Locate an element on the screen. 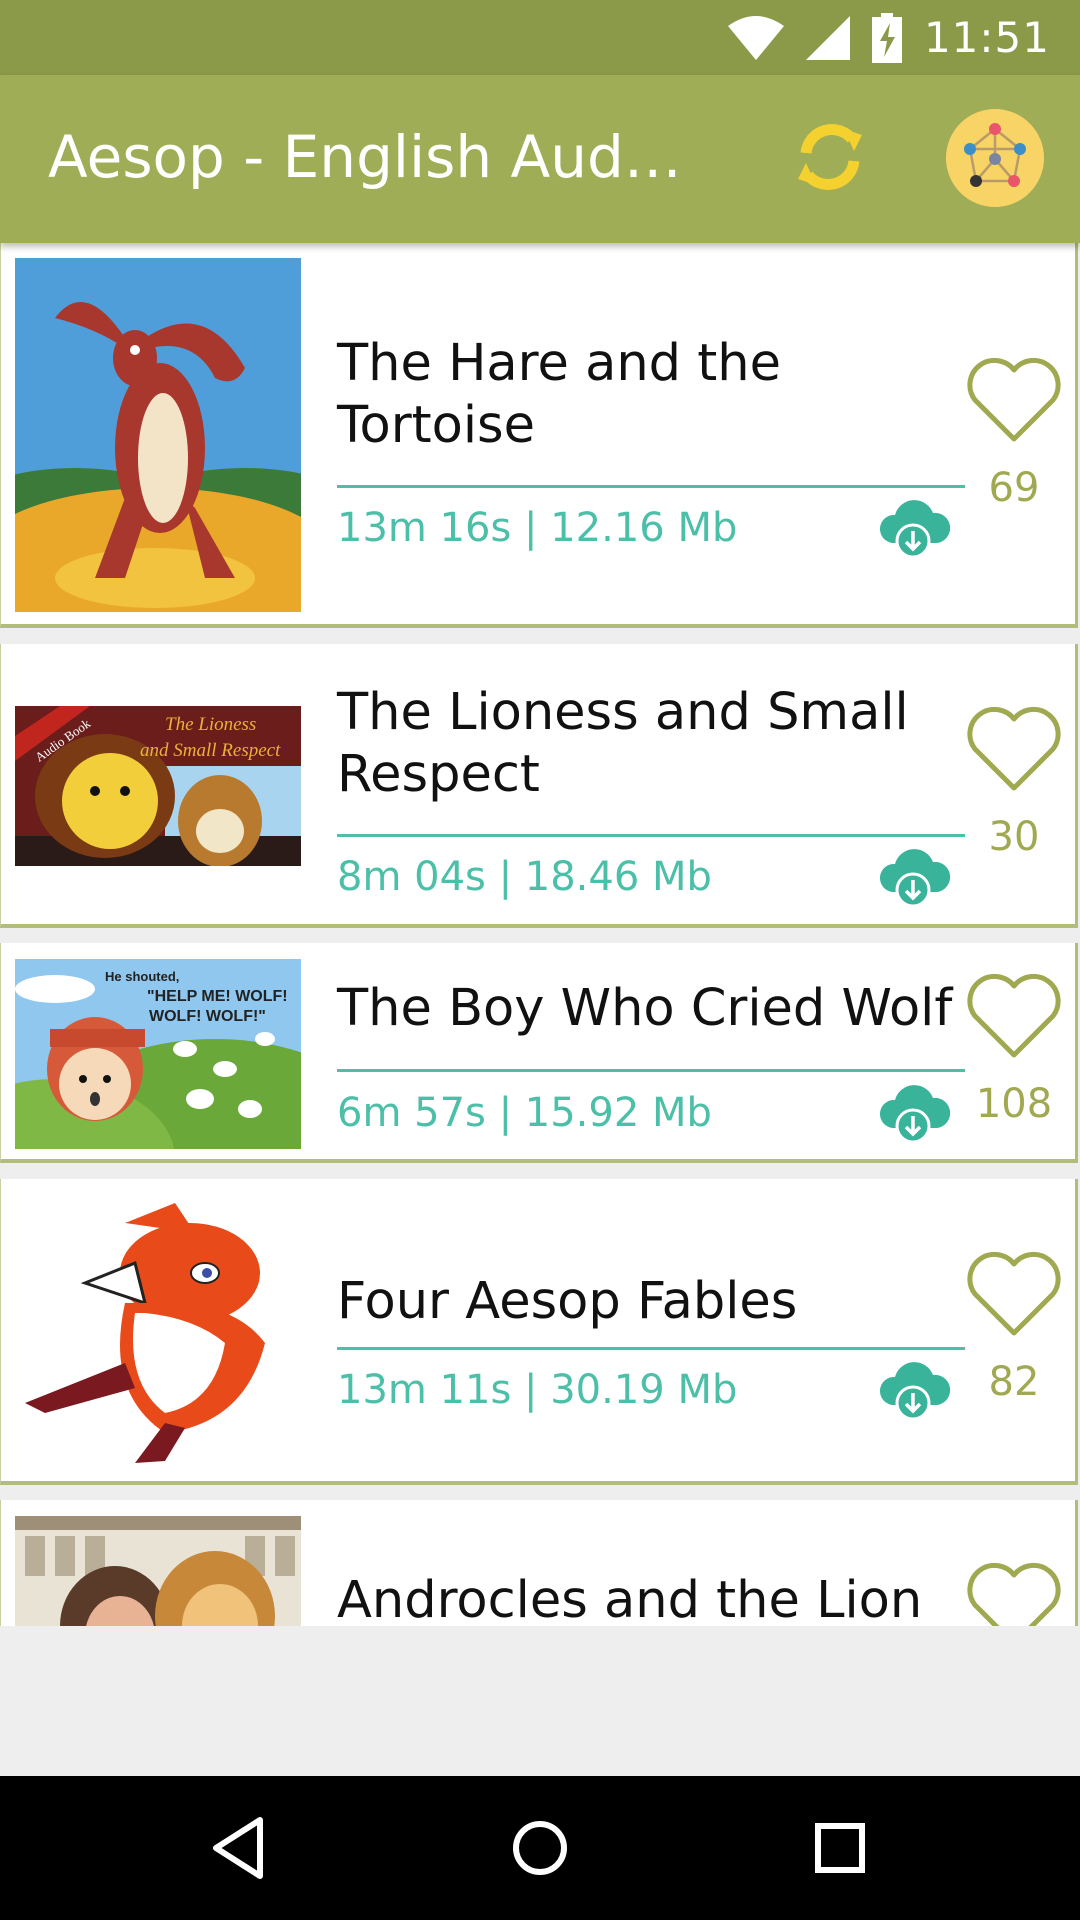  system-nav-bar is located at coordinates (540, 1848).